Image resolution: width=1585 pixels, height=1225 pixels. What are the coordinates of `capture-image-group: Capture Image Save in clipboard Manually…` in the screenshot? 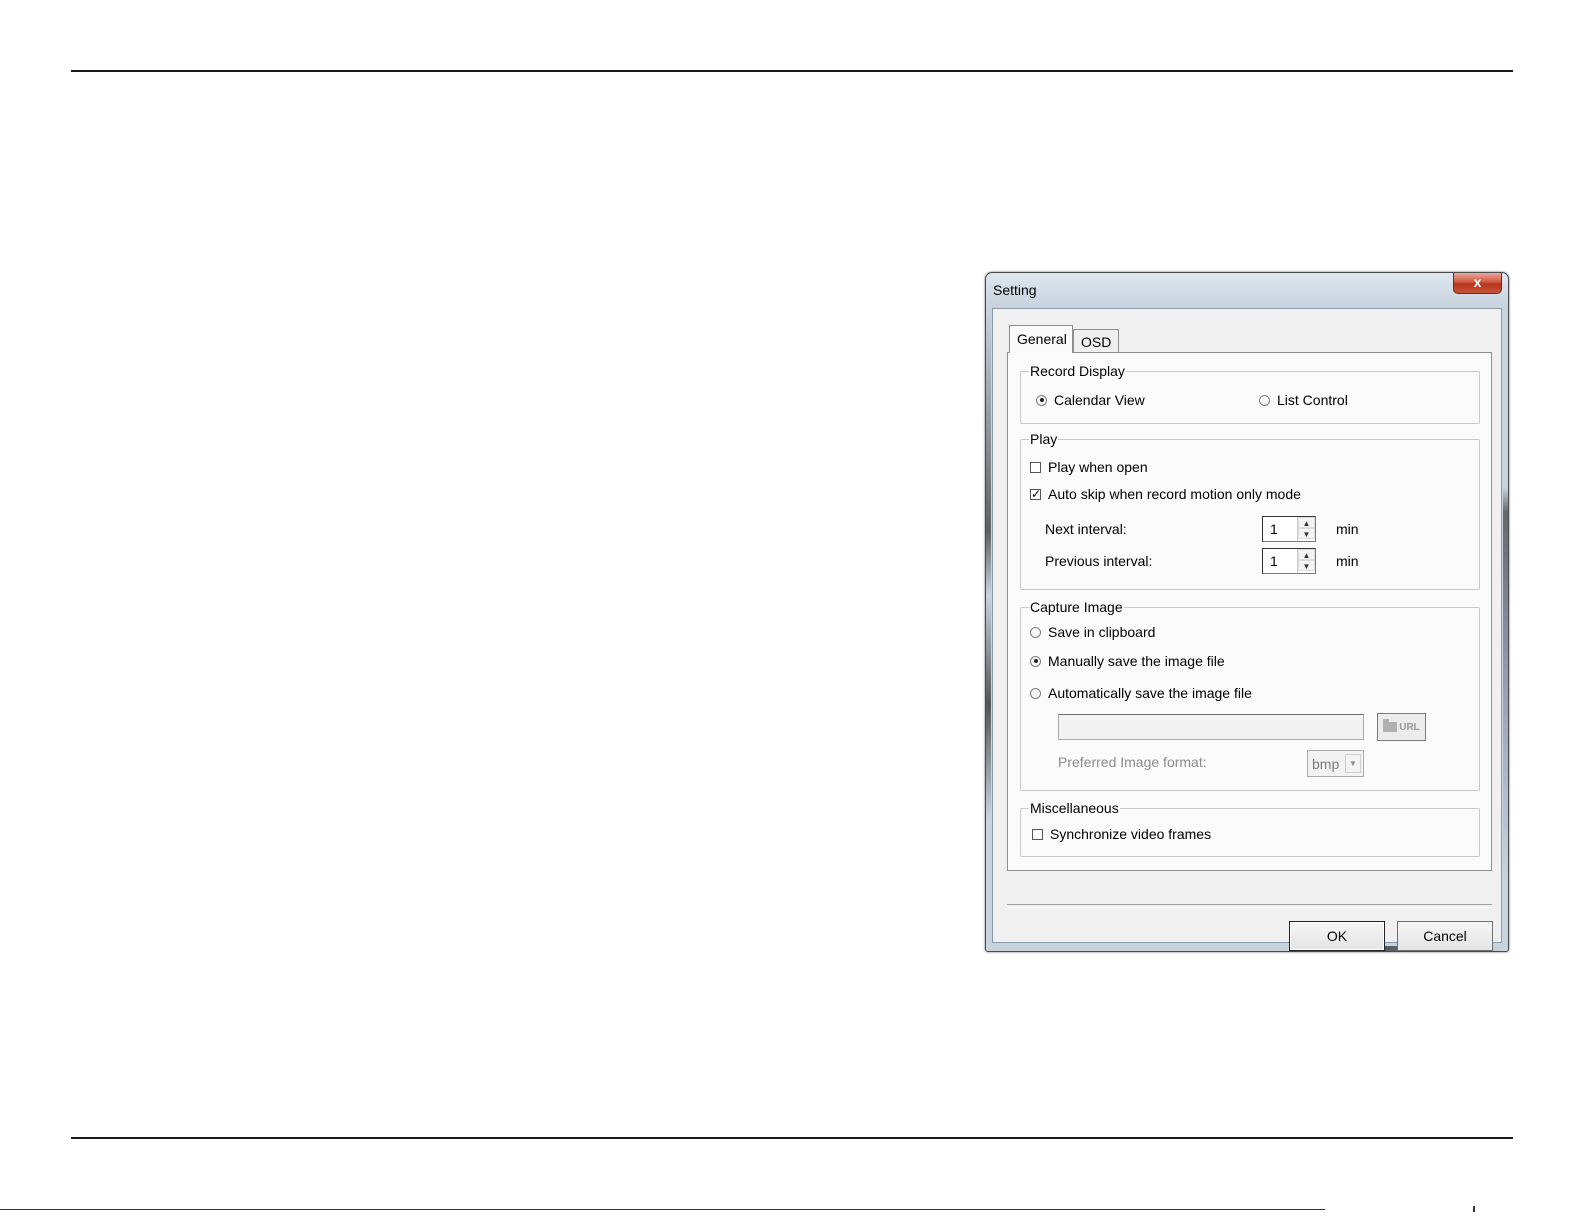 It's located at (1250, 694).